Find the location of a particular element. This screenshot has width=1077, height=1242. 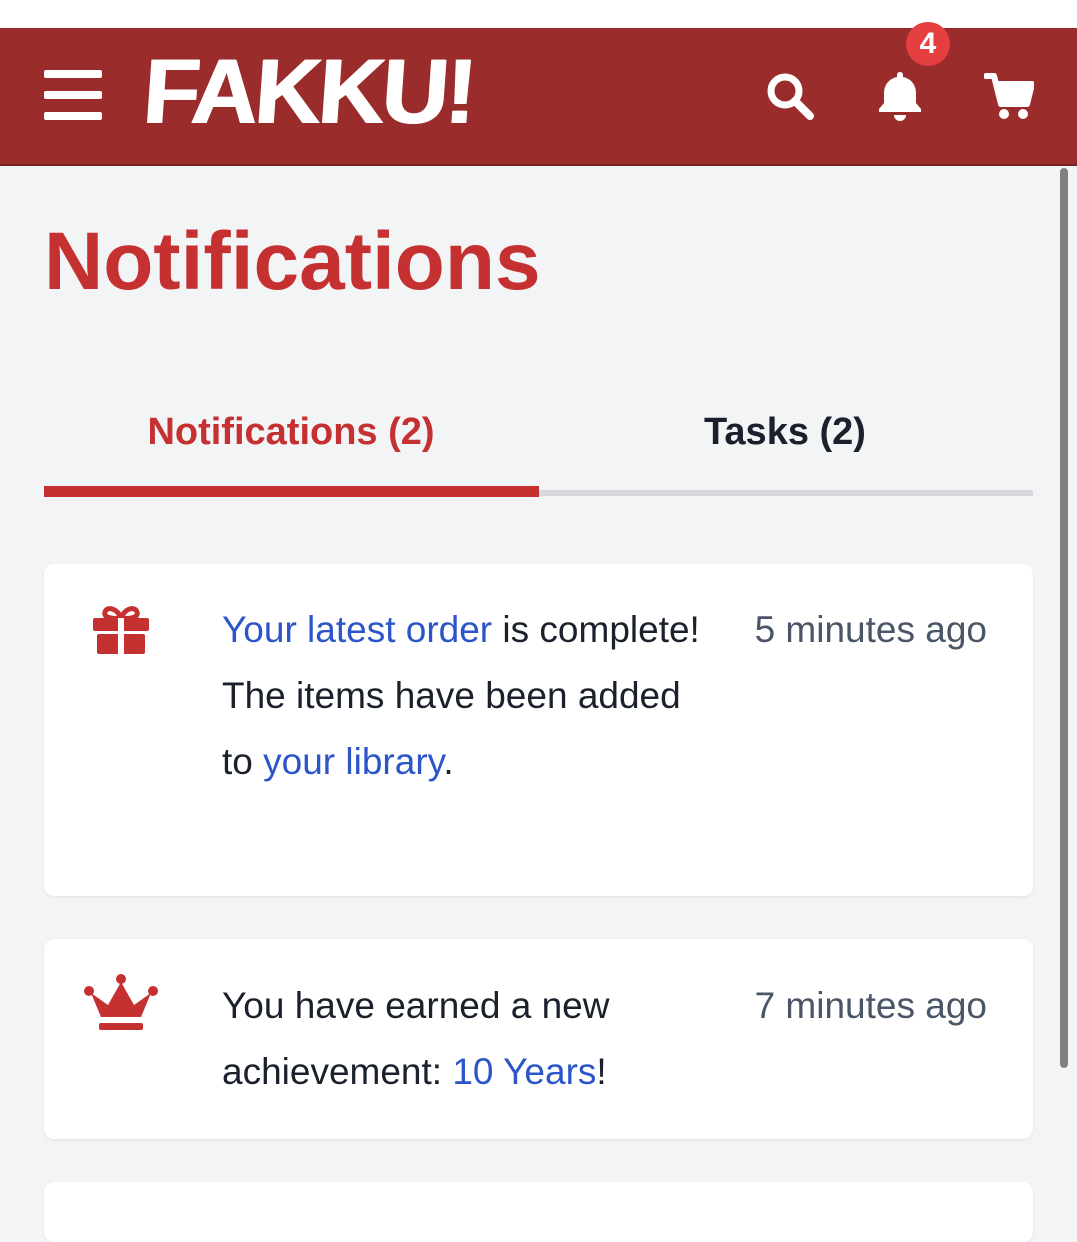

notification-time: 5 minutes ago is located at coordinates (870, 629).